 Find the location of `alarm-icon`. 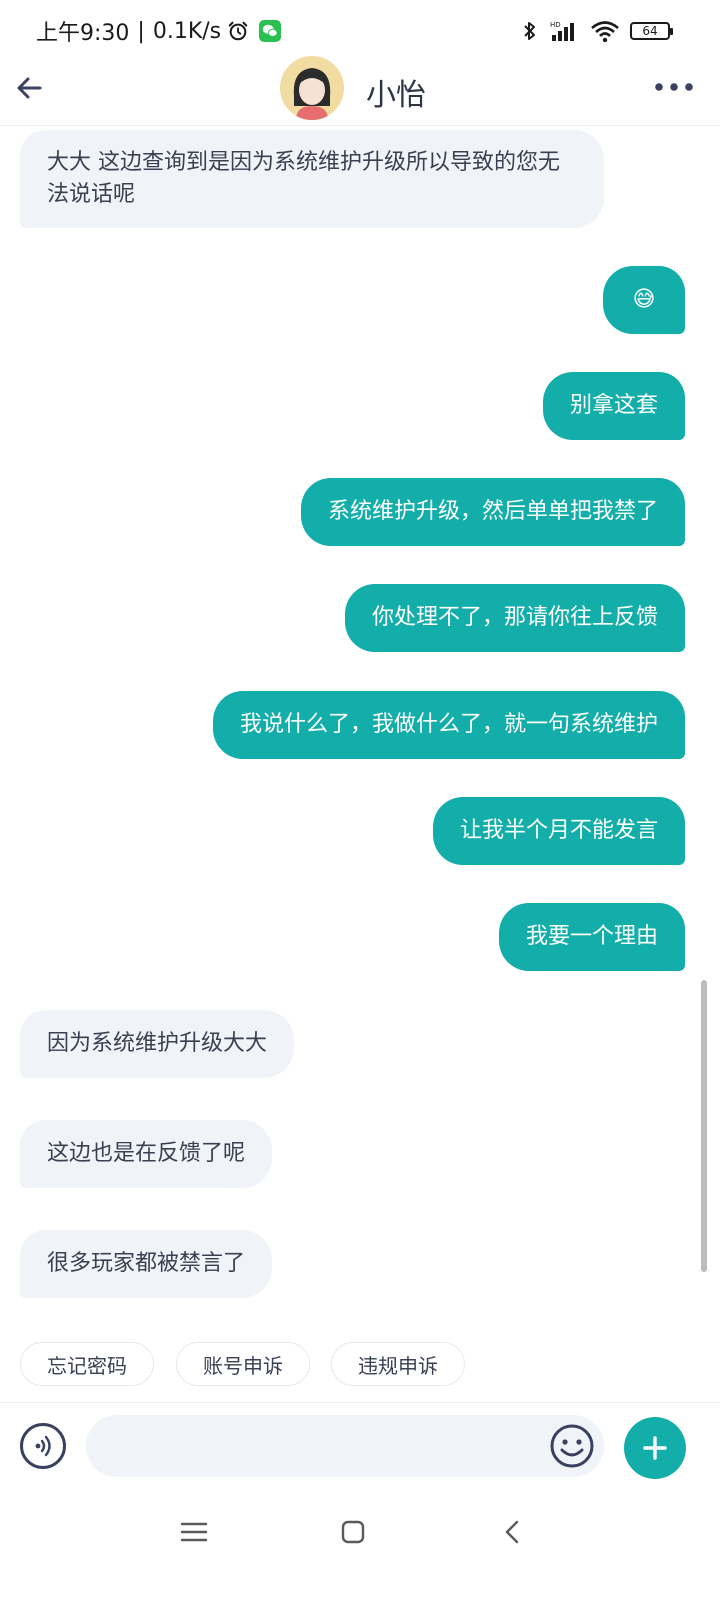

alarm-icon is located at coordinates (238, 31).